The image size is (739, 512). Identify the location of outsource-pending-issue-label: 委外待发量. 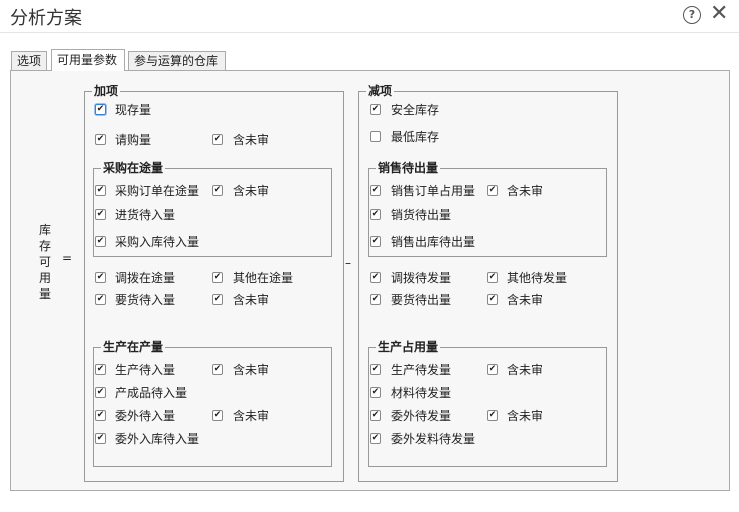
(421, 416).